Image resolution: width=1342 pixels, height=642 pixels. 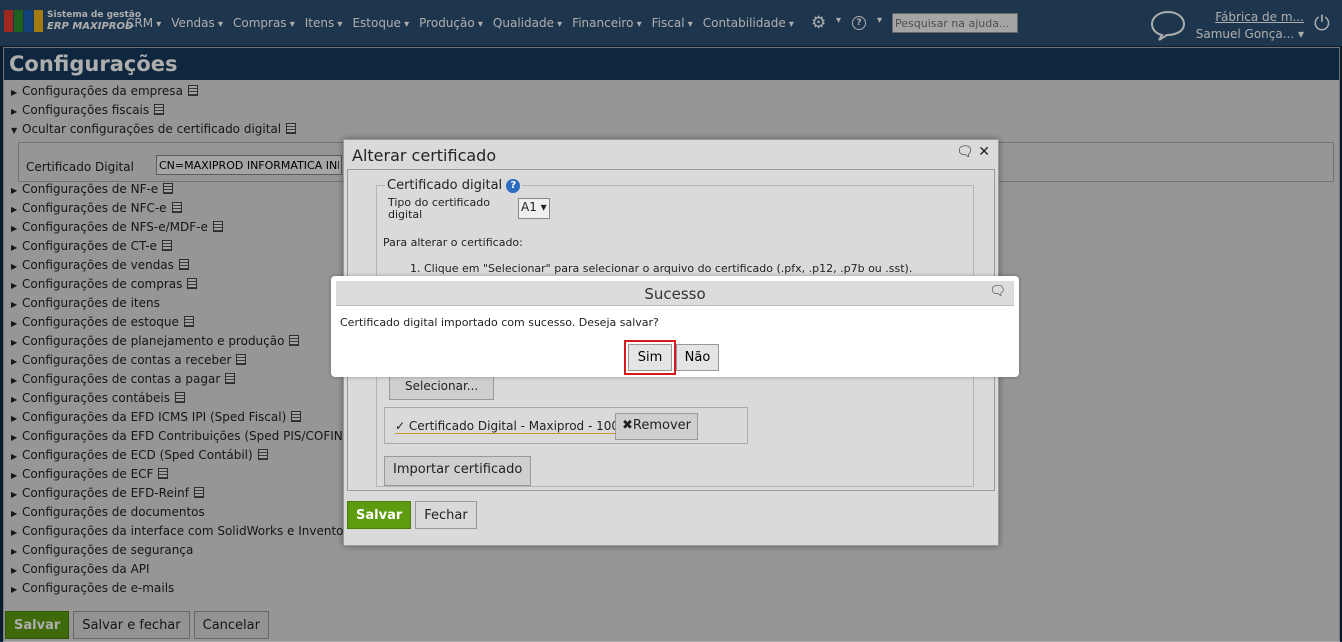 I want to click on dialog-save-button: Salvar, so click(x=379, y=515).